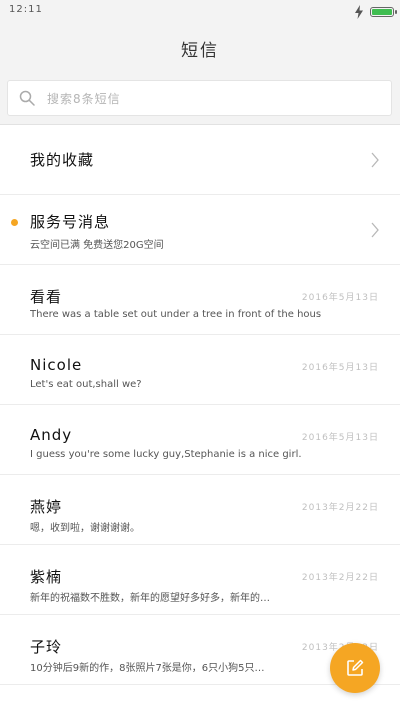  I want to click on page-title: 短信, so click(200, 50).